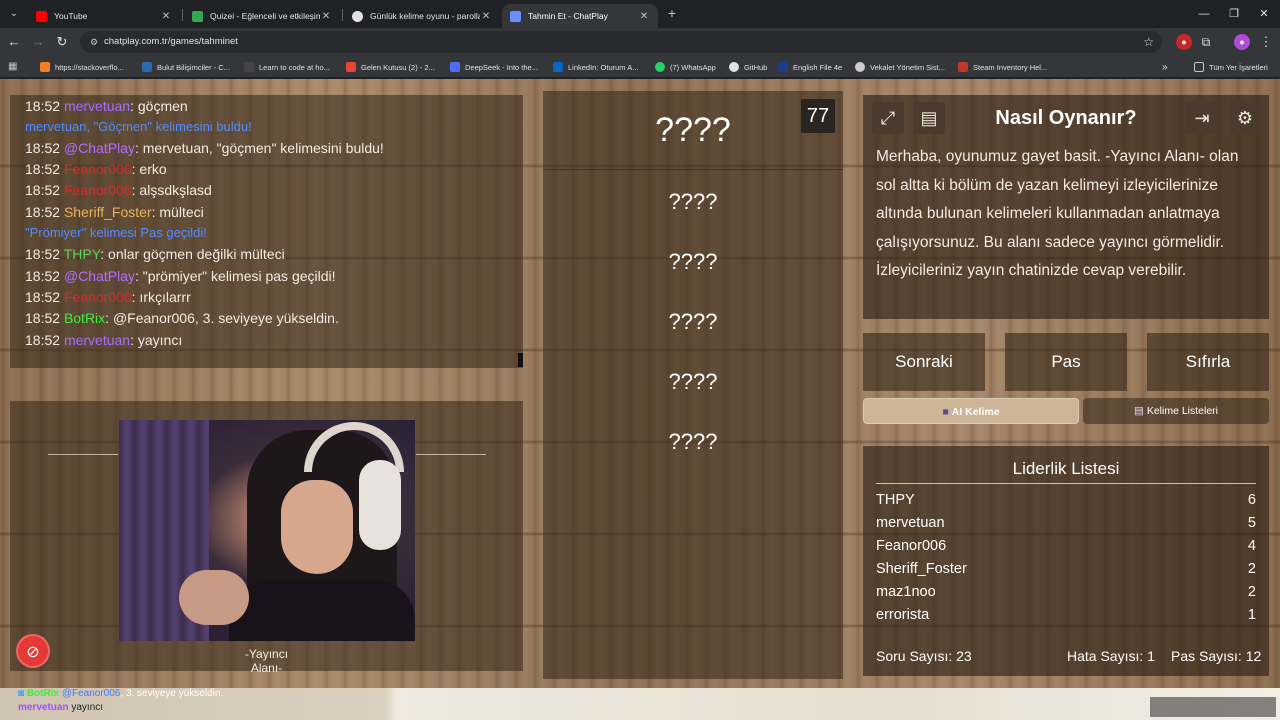 The image size is (1280, 720). What do you see at coordinates (14, 42) in the screenshot?
I see `back-icon: ←` at bounding box center [14, 42].